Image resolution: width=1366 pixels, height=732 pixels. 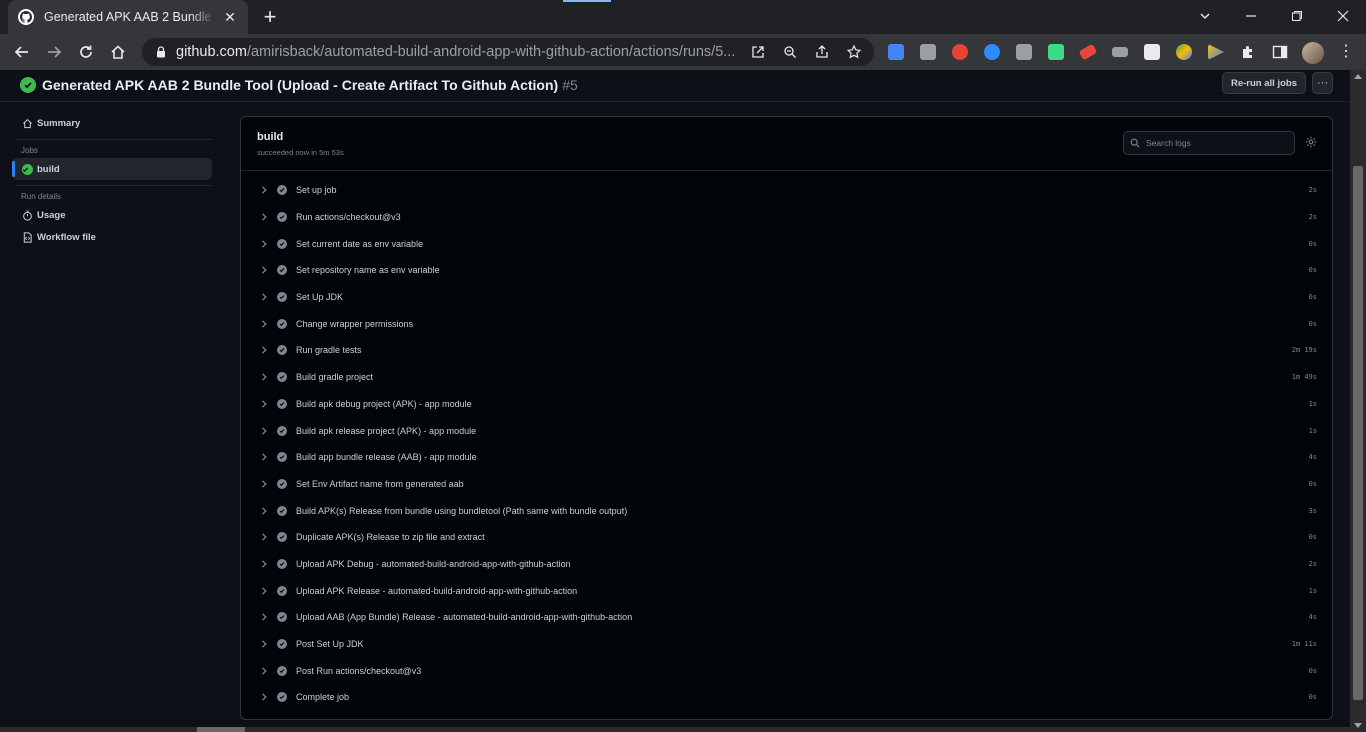 What do you see at coordinates (1152, 52) in the screenshot?
I see `window-extension-icon` at bounding box center [1152, 52].